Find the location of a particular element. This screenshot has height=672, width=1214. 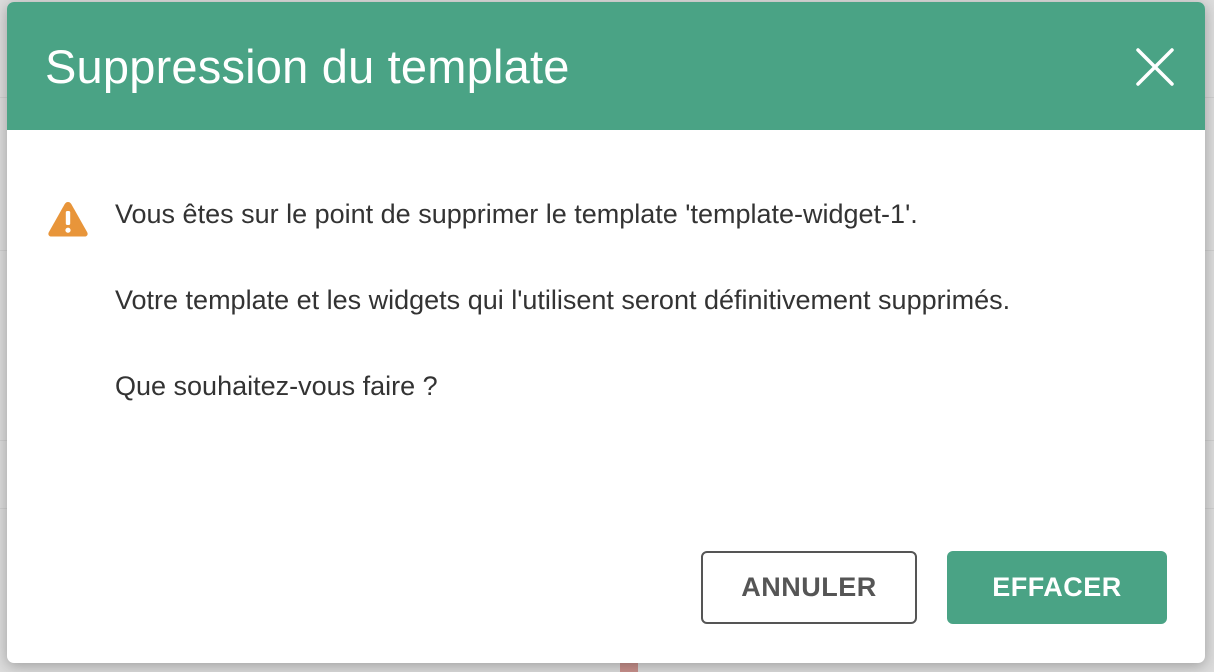

delete-button: EFFACER is located at coordinates (1057, 587).